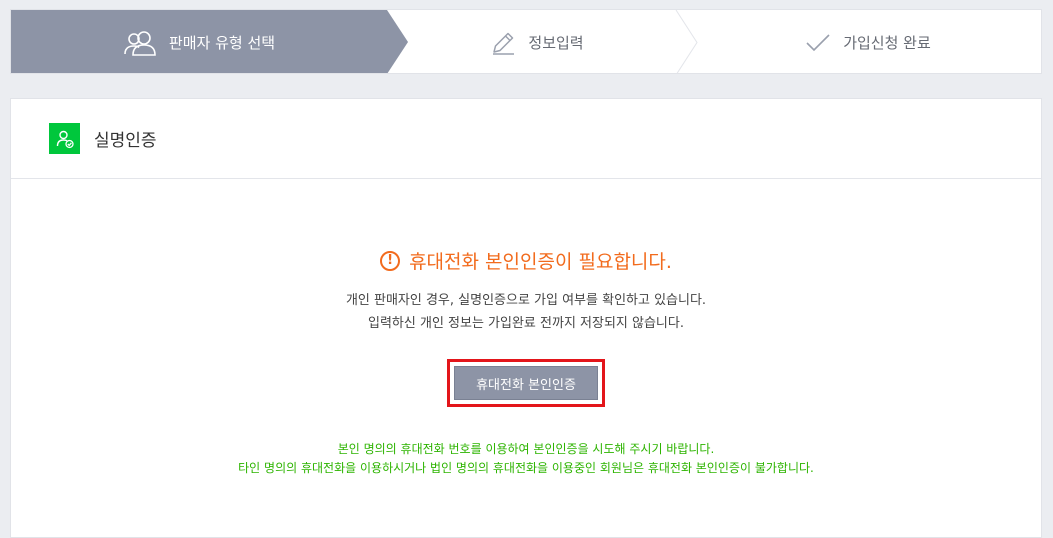 The height and width of the screenshot is (538, 1053). What do you see at coordinates (556, 43) in the screenshot?
I see `step-label: 정보입력` at bounding box center [556, 43].